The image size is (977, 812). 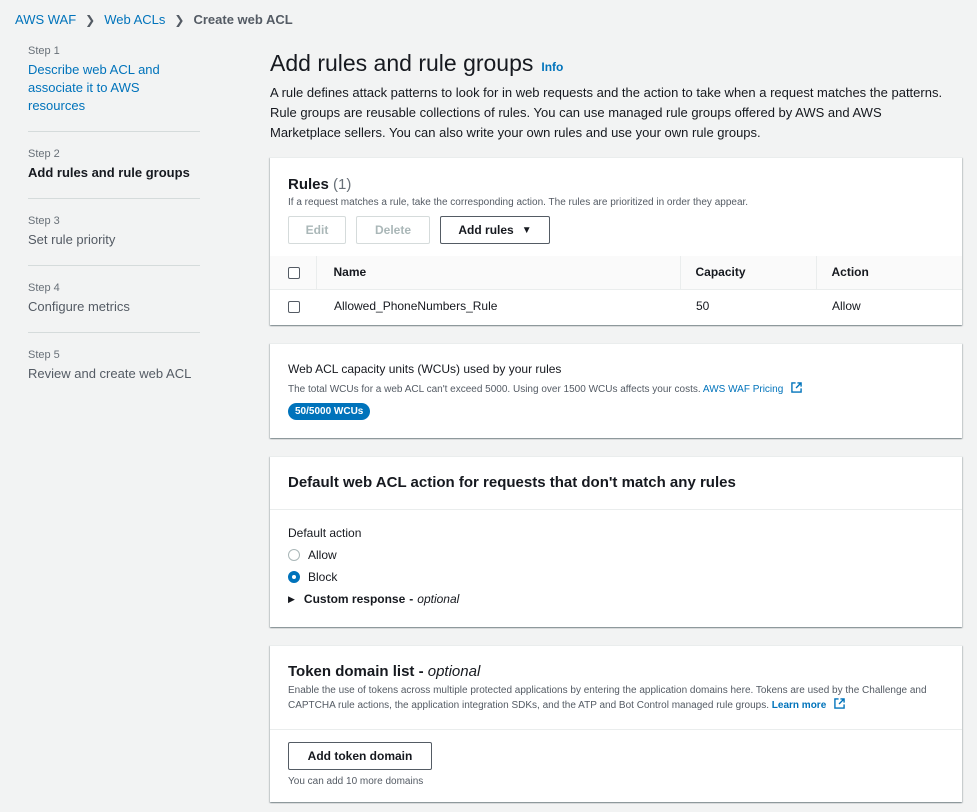 I want to click on step-number: Step 2, so click(x=44, y=154).